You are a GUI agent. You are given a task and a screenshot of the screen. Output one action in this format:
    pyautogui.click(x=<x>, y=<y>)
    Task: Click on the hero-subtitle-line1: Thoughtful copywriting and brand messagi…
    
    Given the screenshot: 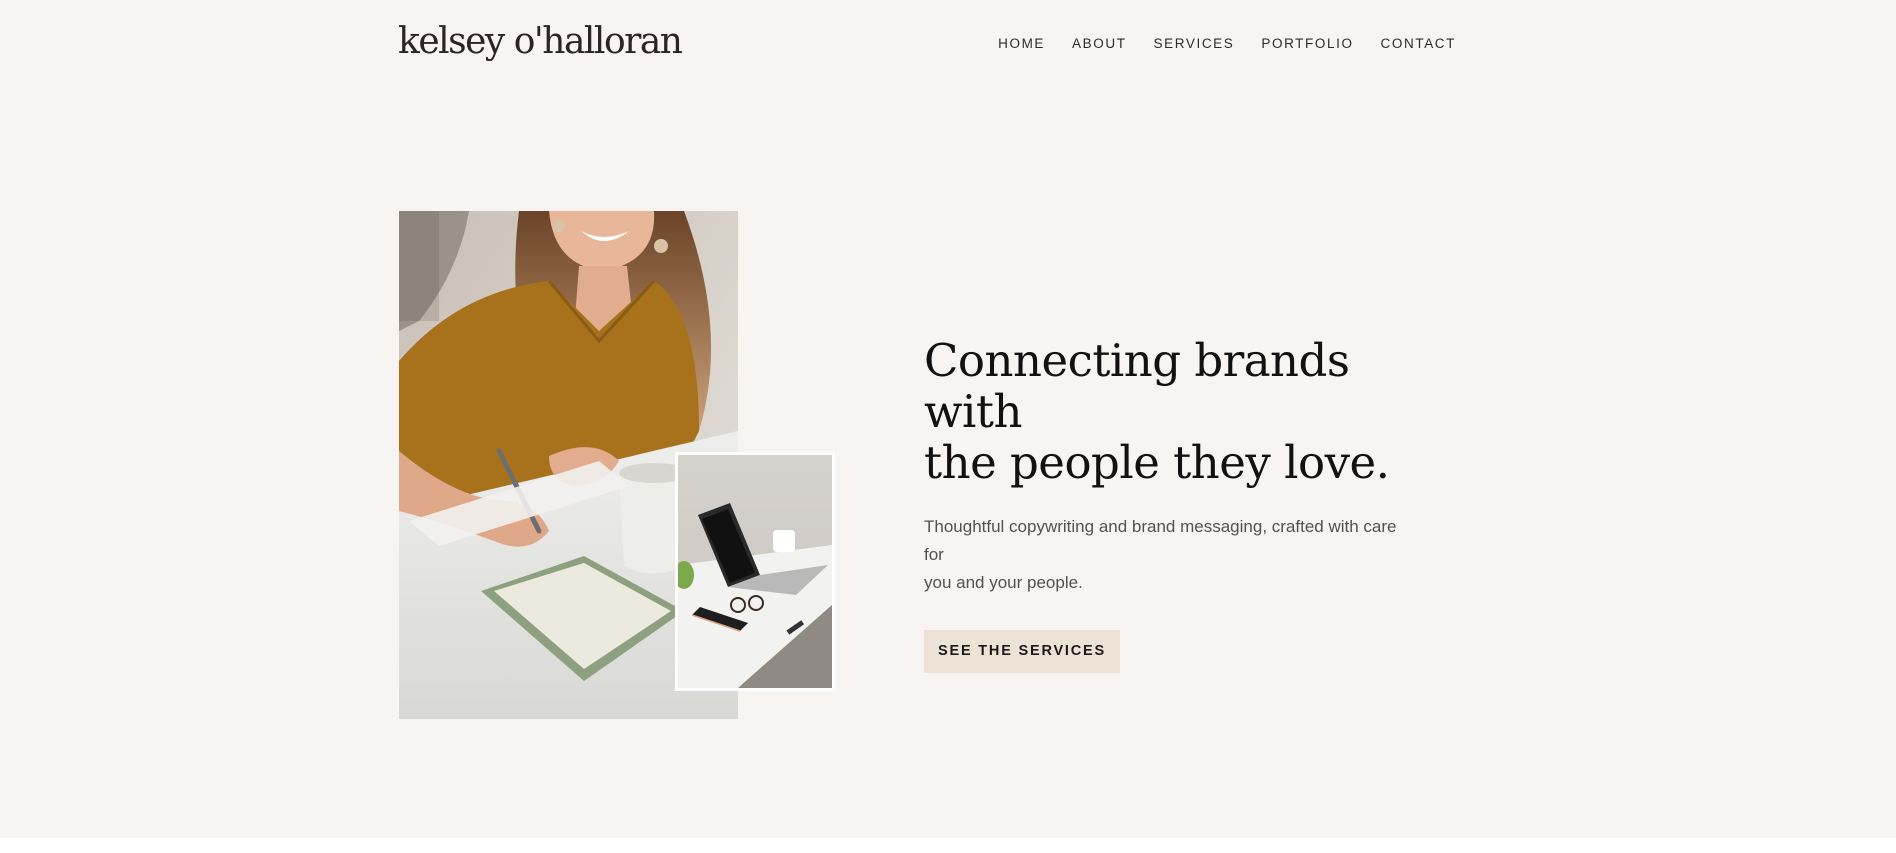 What is the action you would take?
    pyautogui.click(x=1160, y=540)
    